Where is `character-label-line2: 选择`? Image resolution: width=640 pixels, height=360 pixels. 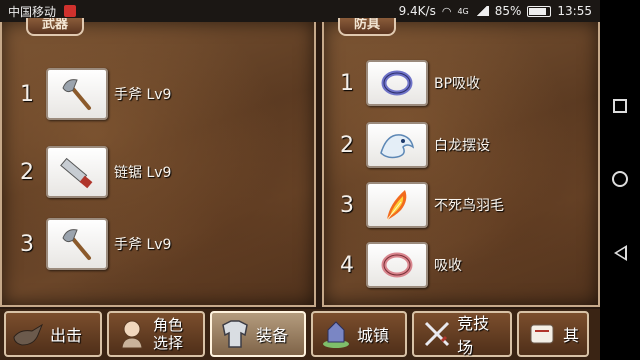
character-label-line2: 选择 is located at coordinates (168, 343).